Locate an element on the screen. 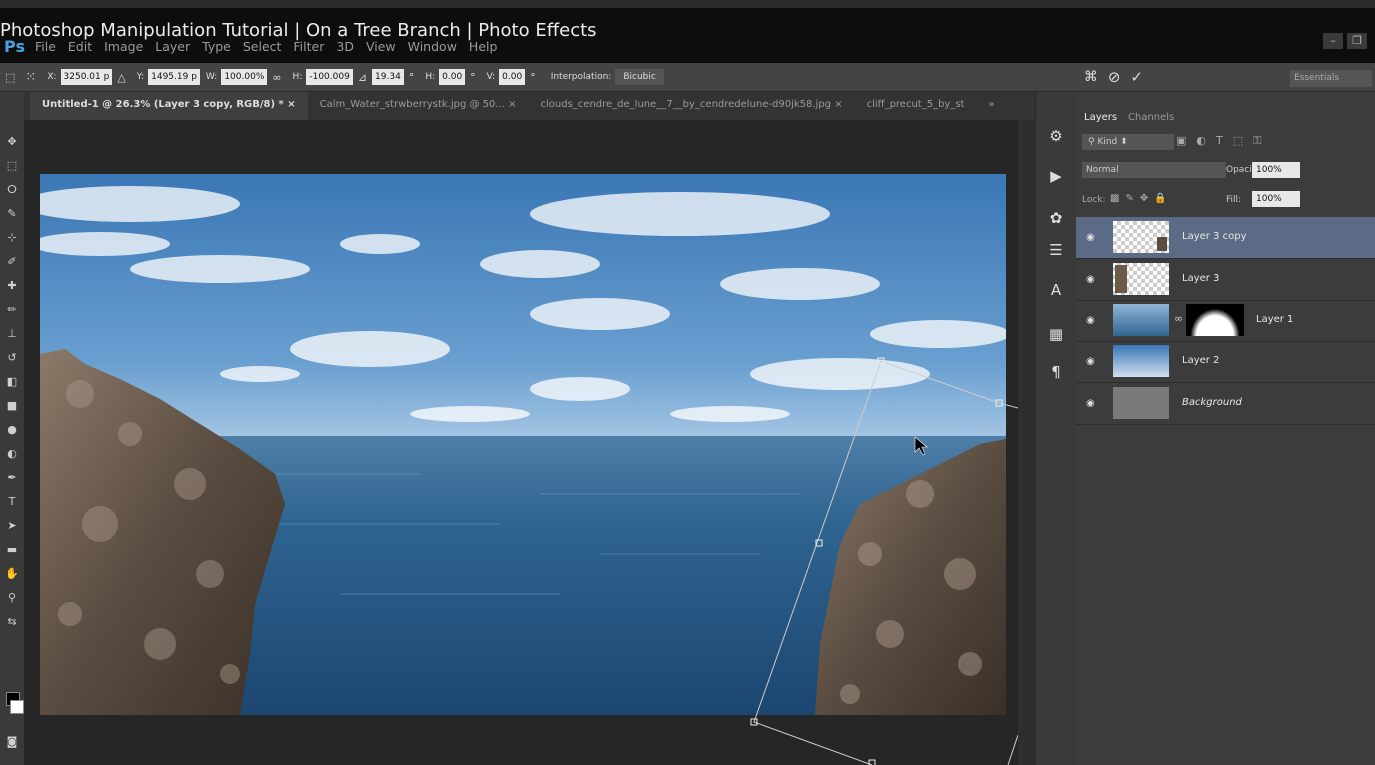 The width and height of the screenshot is (1375, 765). history-panel-icon: ⚙ is located at coordinates (1056, 136).